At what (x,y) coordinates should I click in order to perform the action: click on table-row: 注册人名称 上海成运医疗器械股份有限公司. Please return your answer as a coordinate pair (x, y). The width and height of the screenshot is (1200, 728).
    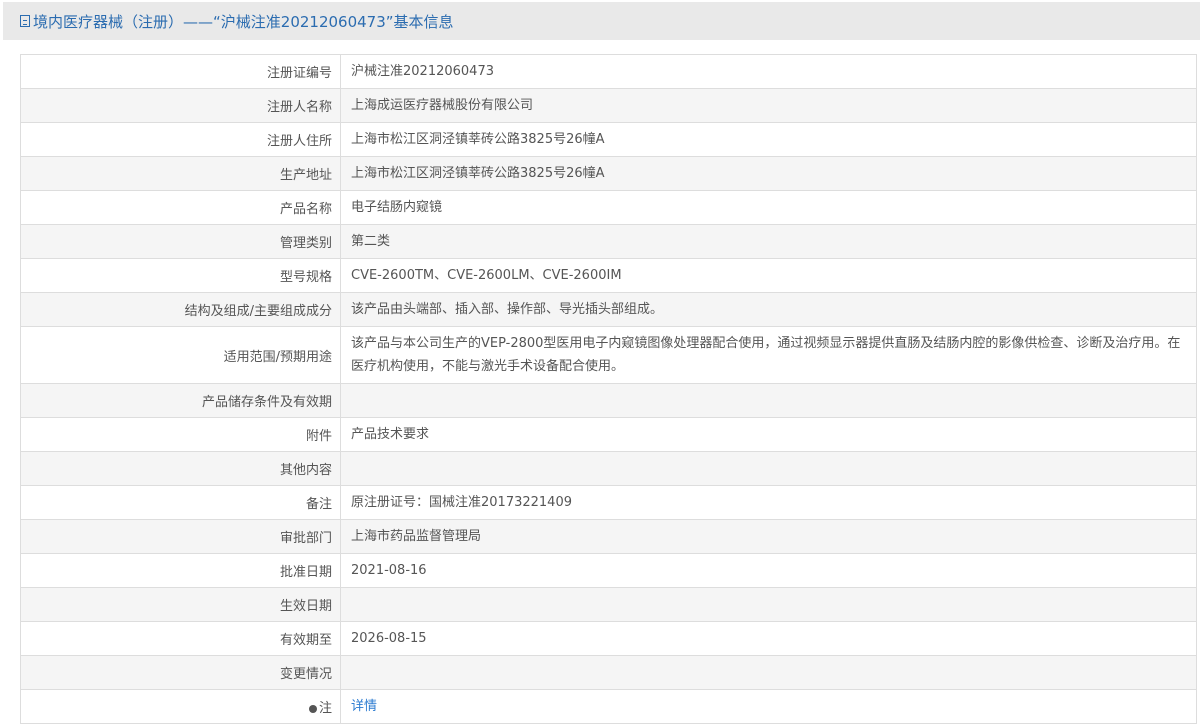
    Looking at the image, I should click on (608, 105).